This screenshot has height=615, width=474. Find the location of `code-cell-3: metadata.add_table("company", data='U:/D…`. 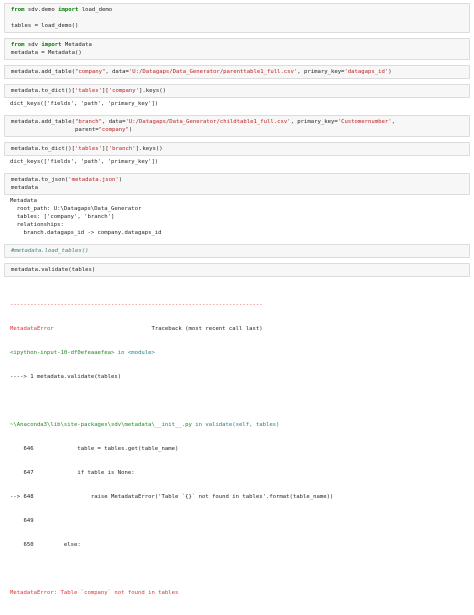

code-cell-3: metadata.add_table("company", data='U:/D… is located at coordinates (237, 72).